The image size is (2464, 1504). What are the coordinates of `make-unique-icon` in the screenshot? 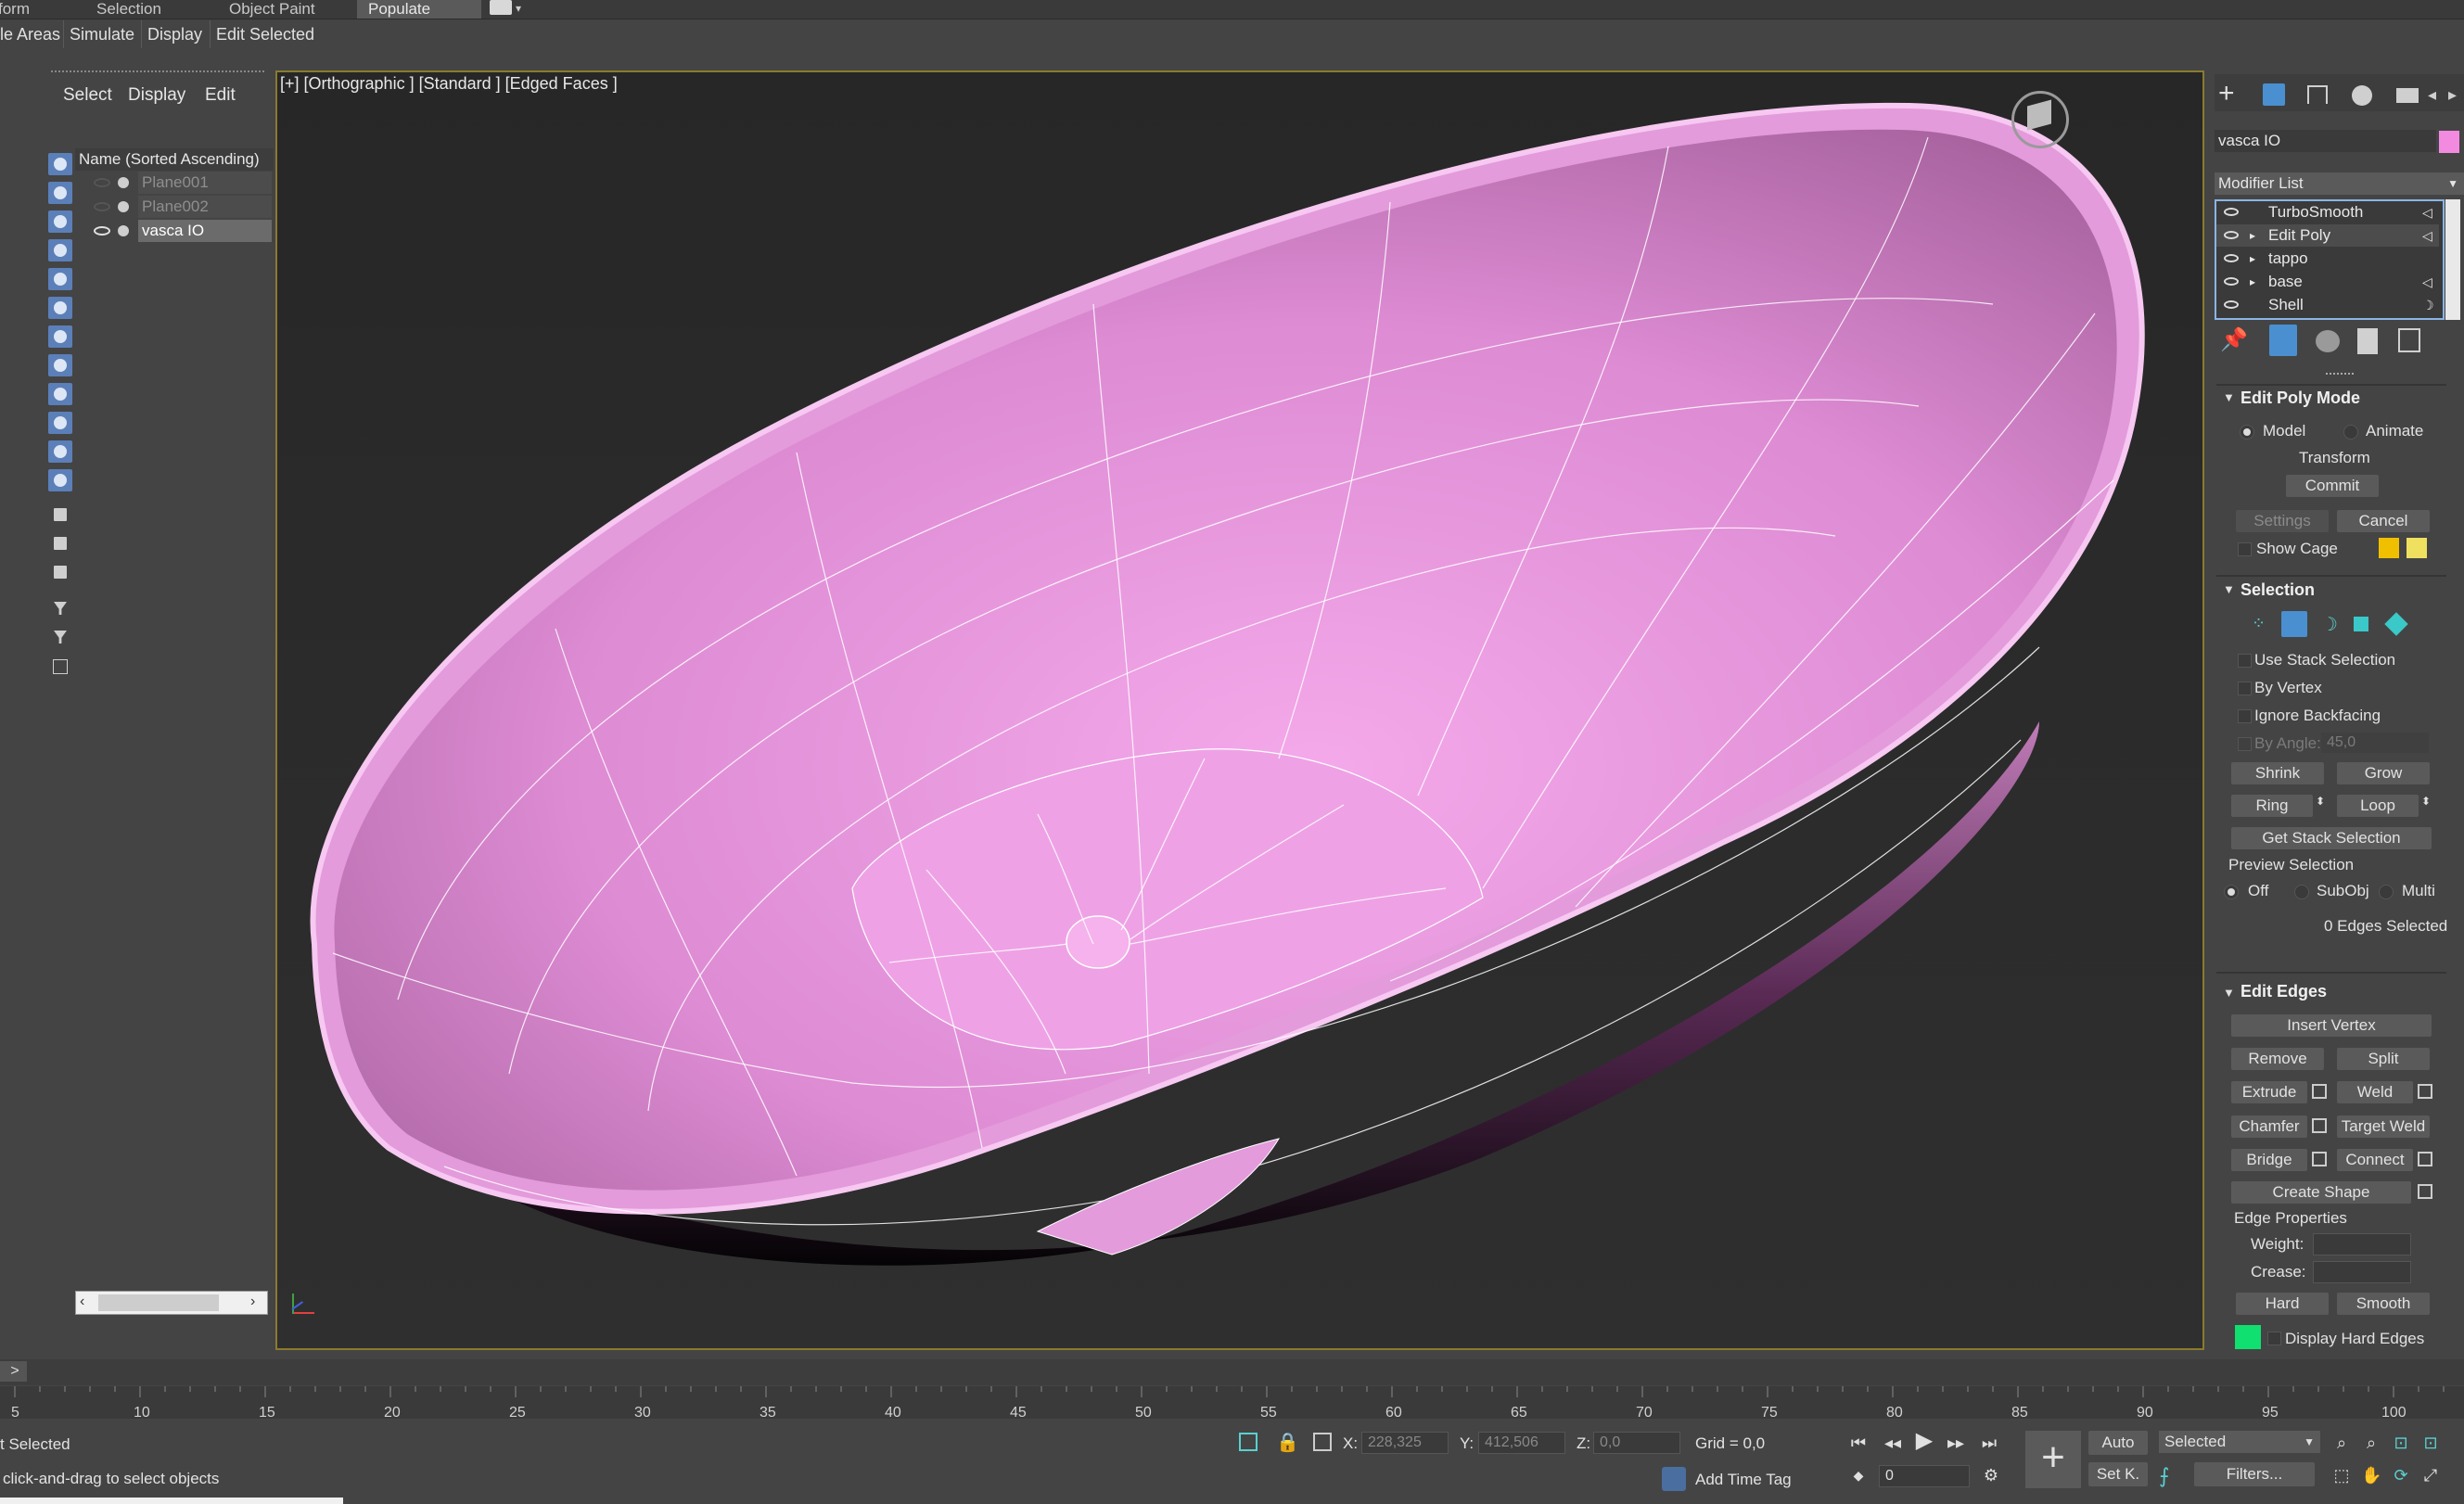 It's located at (2328, 341).